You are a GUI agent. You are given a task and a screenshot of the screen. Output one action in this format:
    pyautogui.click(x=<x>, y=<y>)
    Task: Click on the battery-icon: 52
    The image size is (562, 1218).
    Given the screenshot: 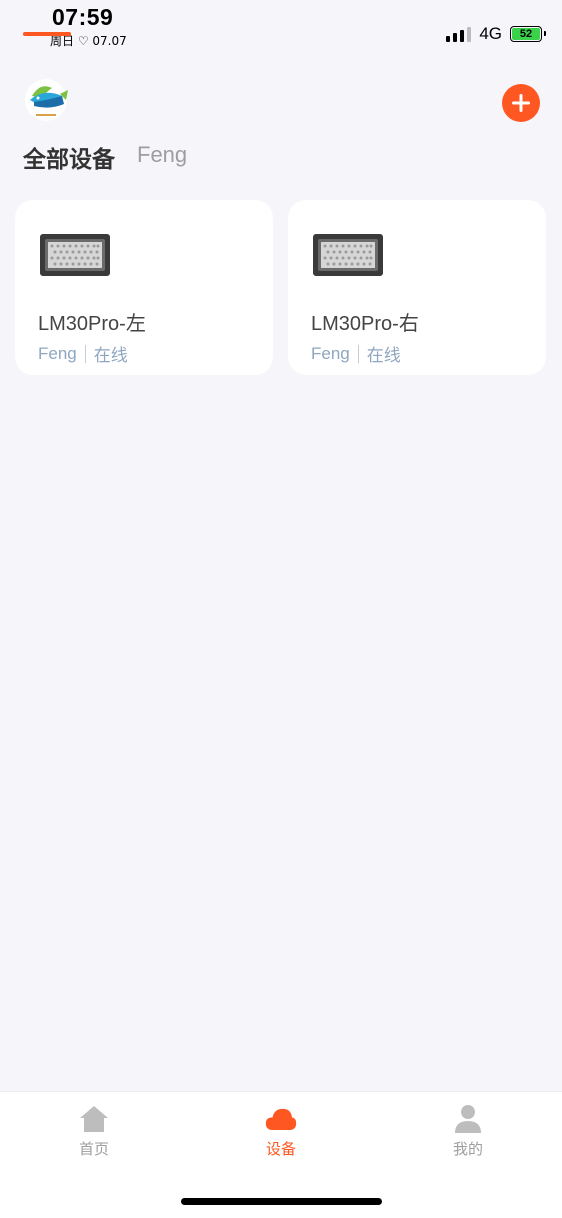 What is the action you would take?
    pyautogui.click(x=528, y=34)
    